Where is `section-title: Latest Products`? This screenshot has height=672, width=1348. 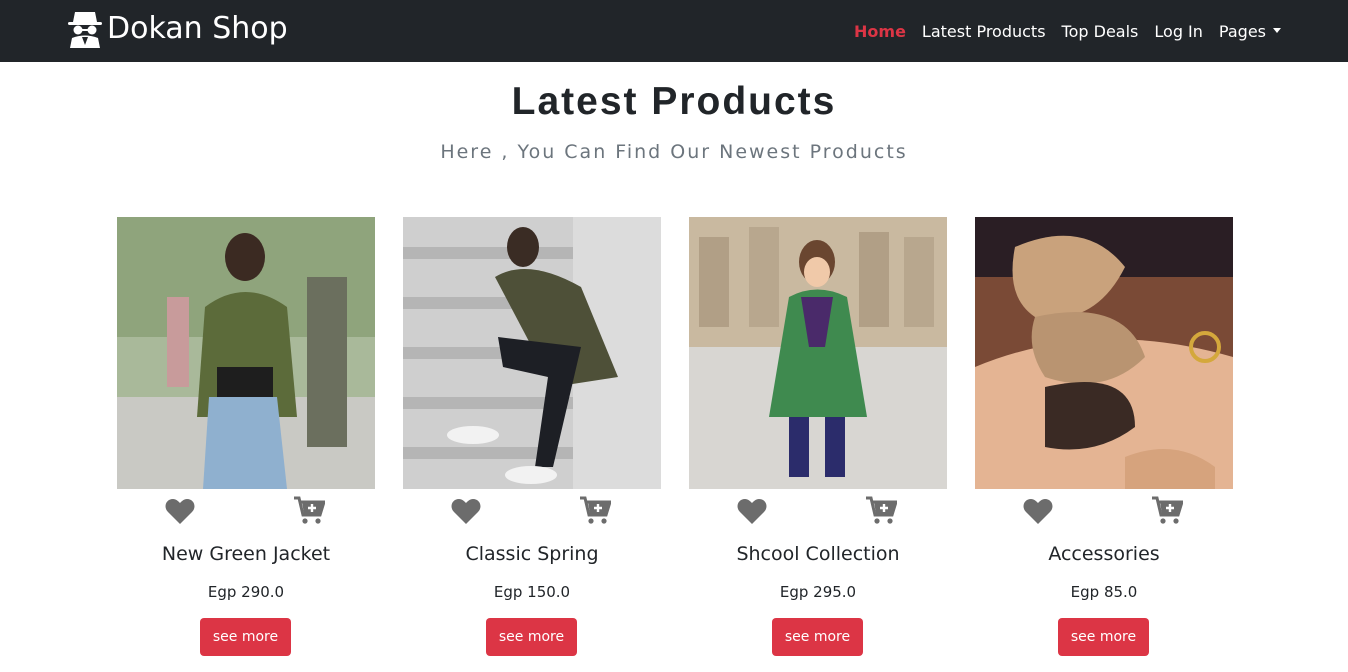 section-title: Latest Products is located at coordinates (674, 101).